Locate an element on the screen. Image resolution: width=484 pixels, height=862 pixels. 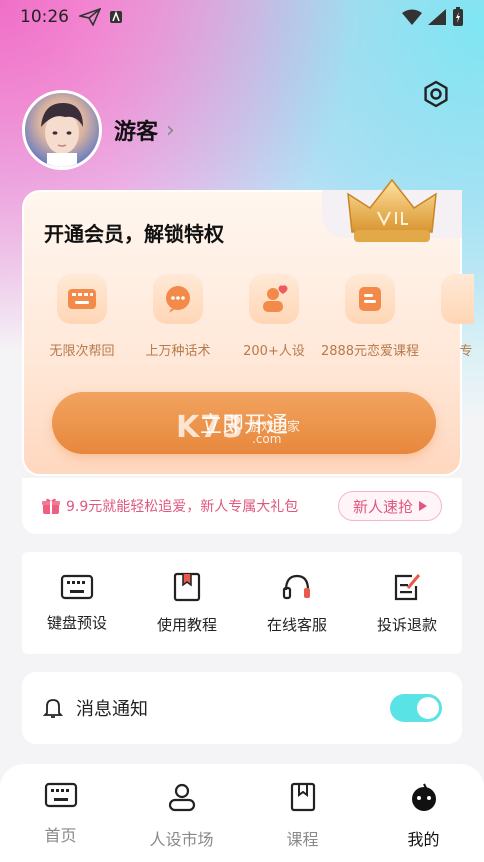
gear-icon is located at coordinates (436, 94).